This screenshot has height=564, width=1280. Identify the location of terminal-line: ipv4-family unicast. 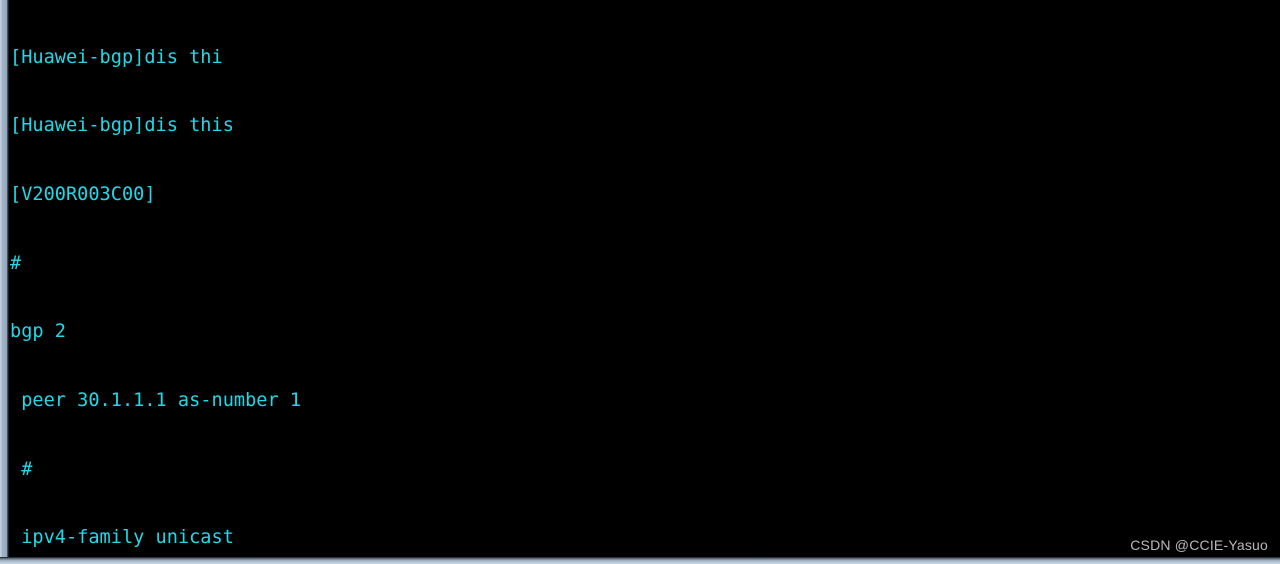
(122, 538).